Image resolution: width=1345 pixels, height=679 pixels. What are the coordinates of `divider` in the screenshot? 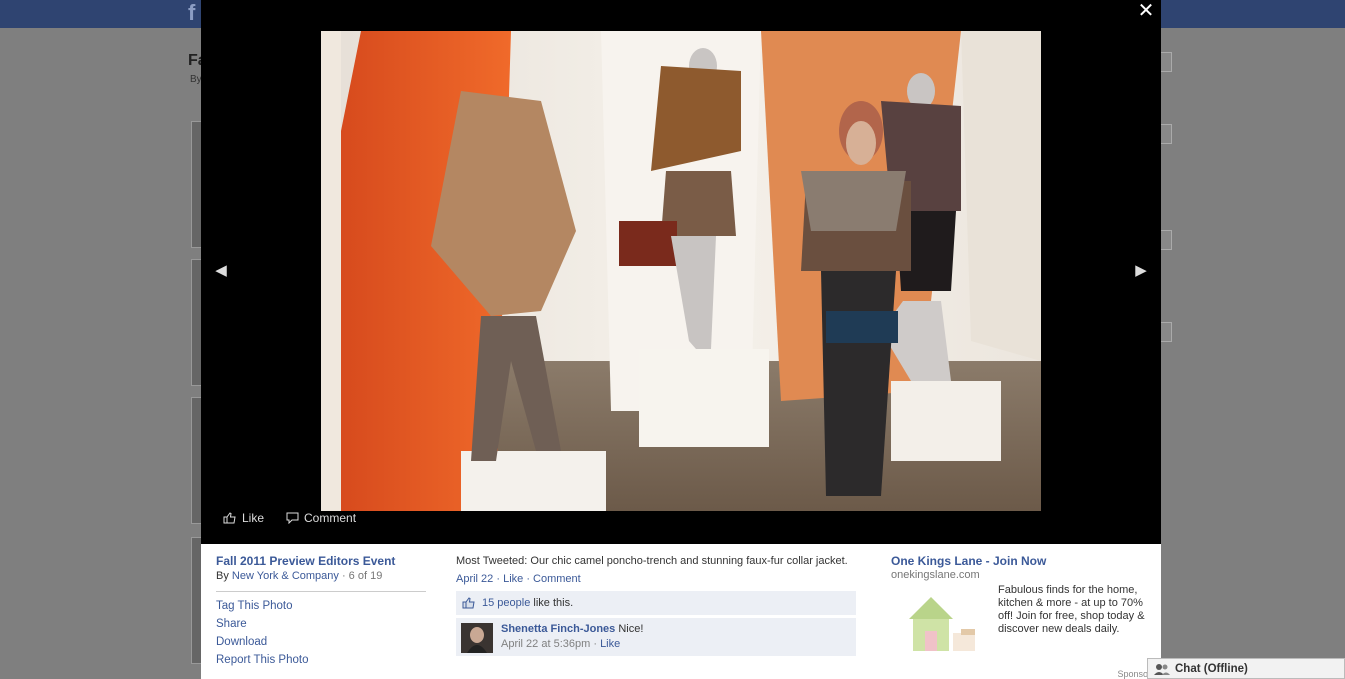 It's located at (321, 591).